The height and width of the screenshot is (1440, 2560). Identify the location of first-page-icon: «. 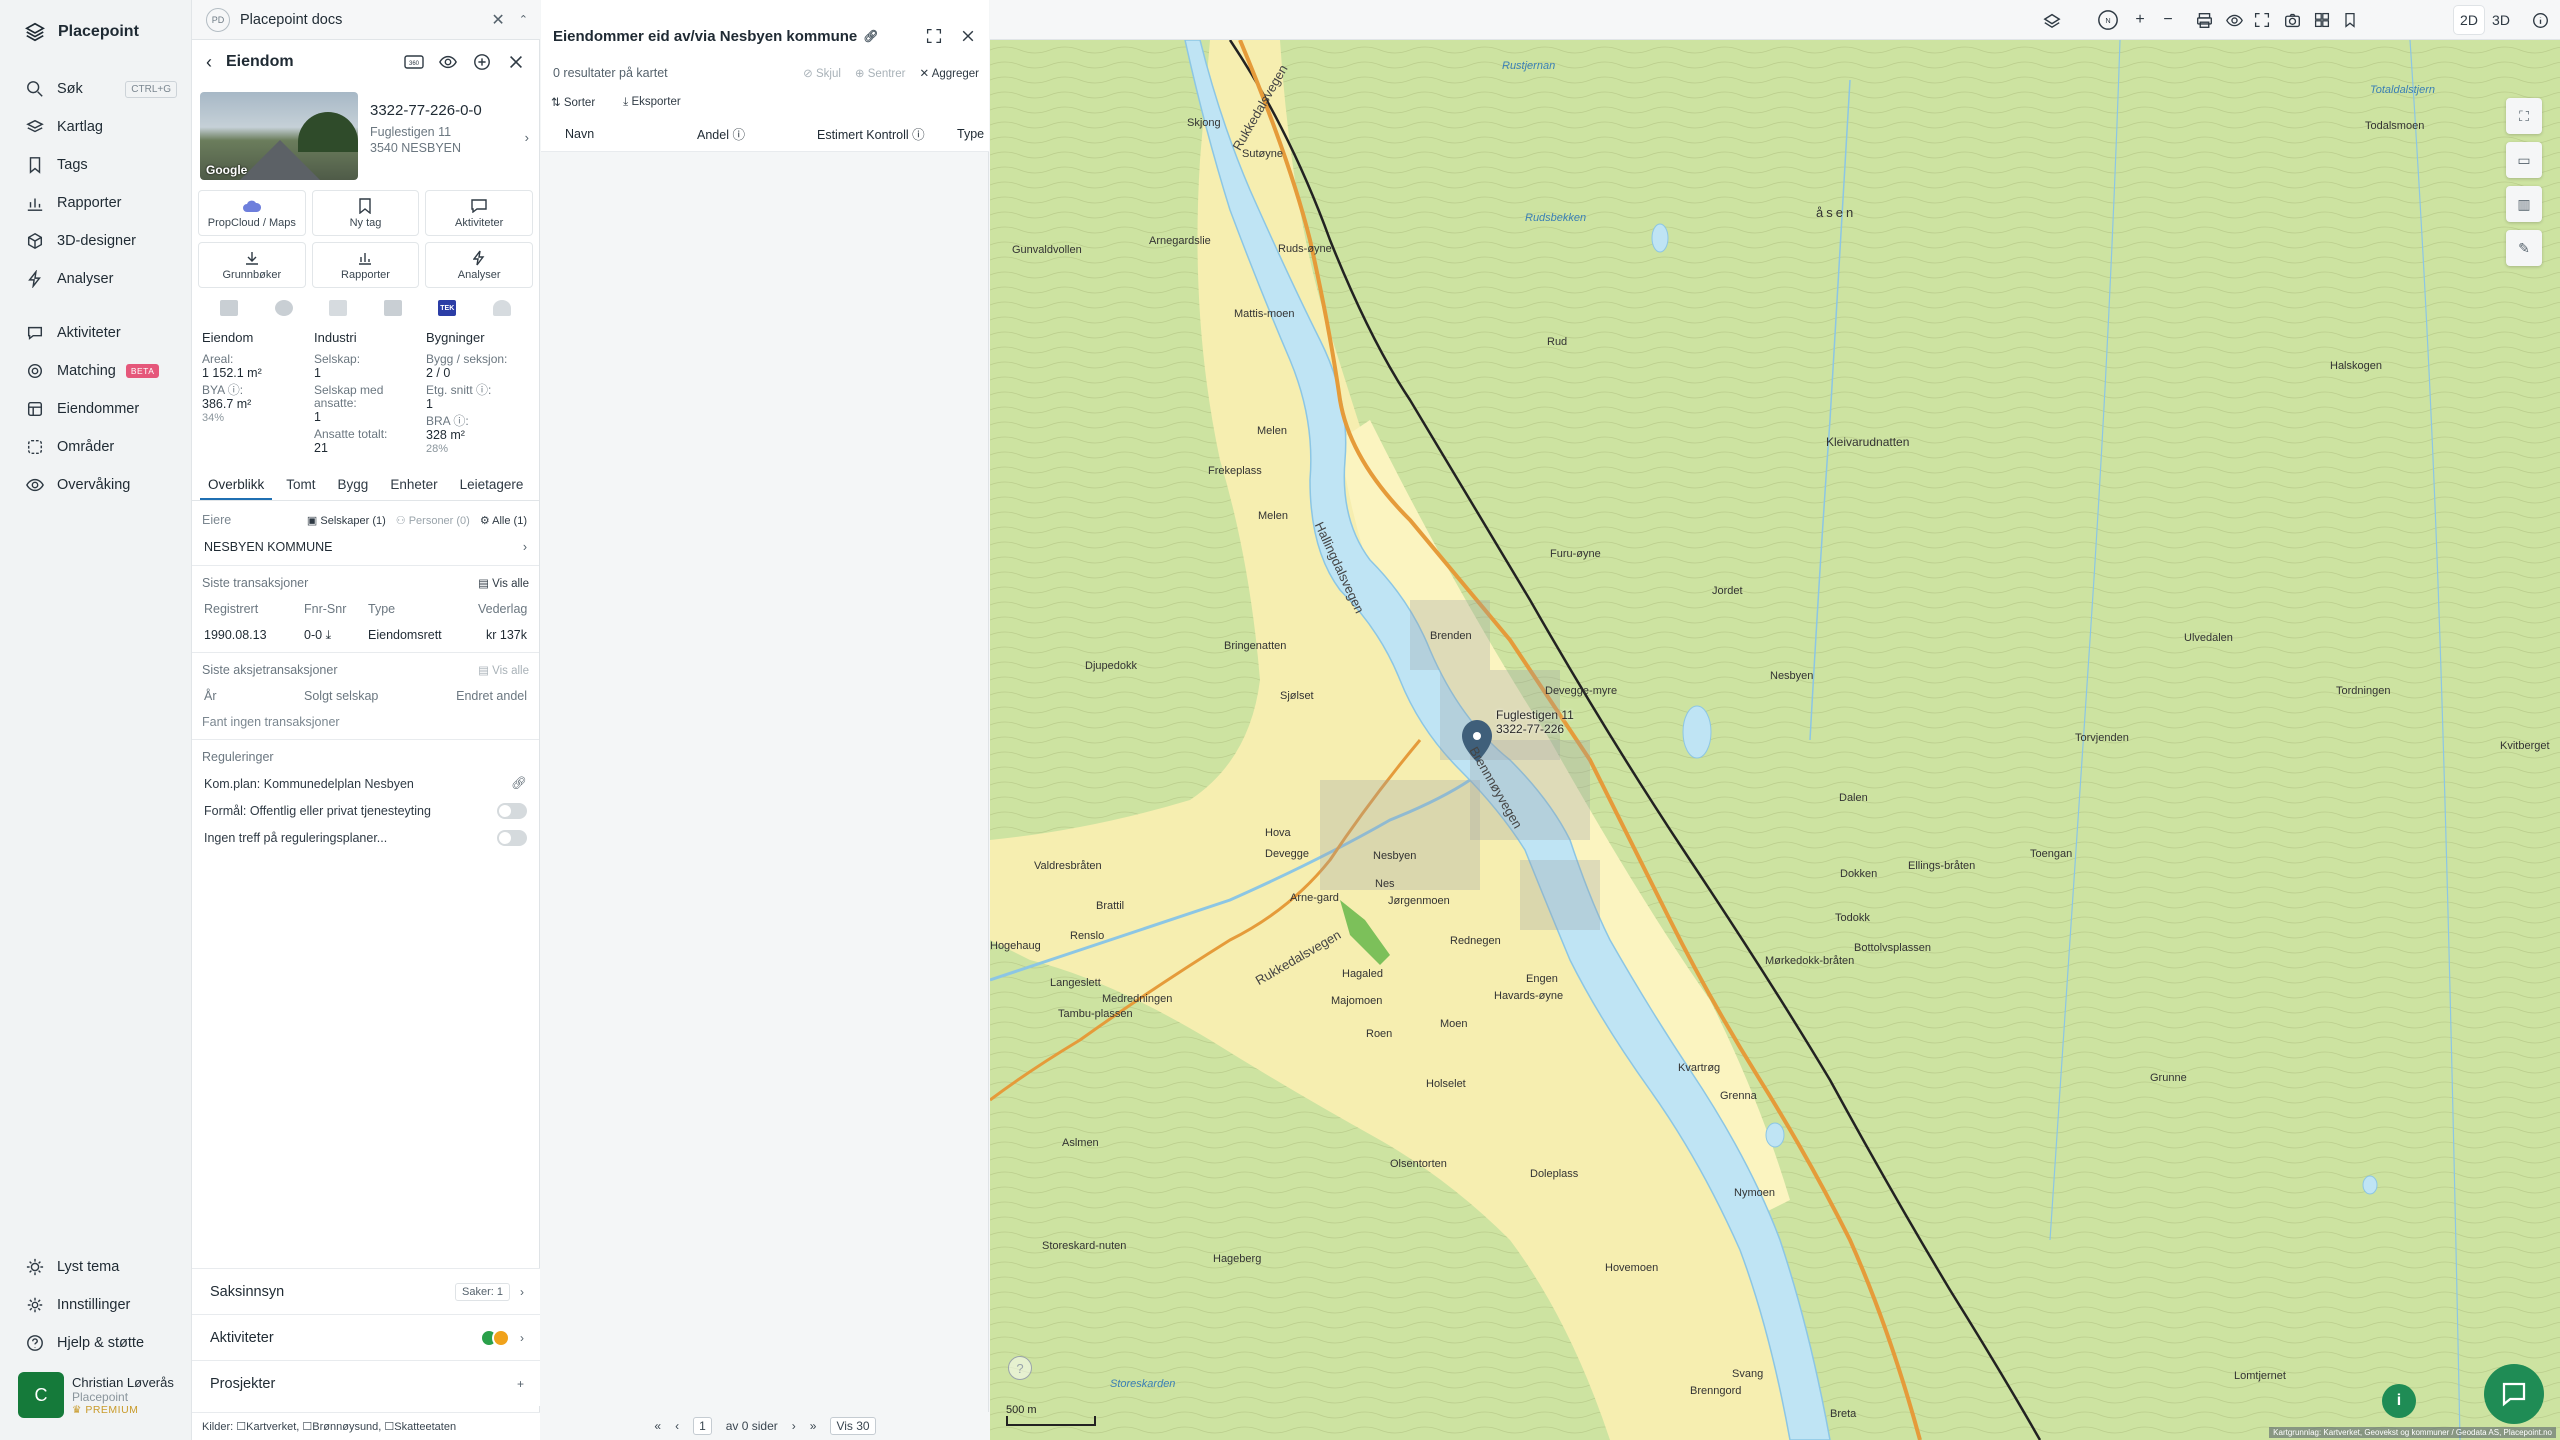
(657, 1426).